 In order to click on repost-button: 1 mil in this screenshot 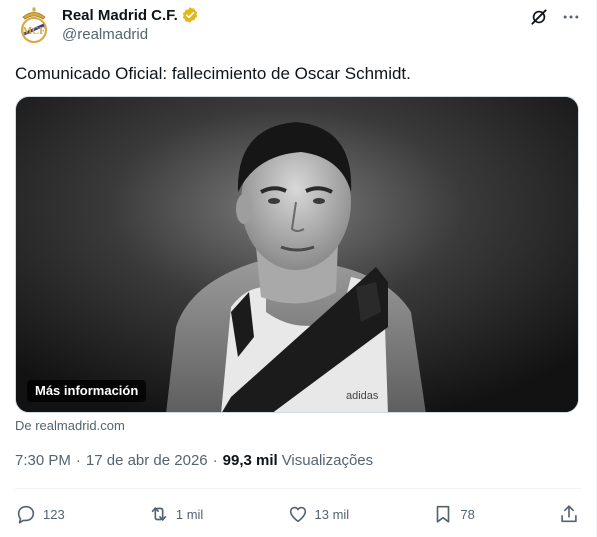, I will do `click(175, 514)`.